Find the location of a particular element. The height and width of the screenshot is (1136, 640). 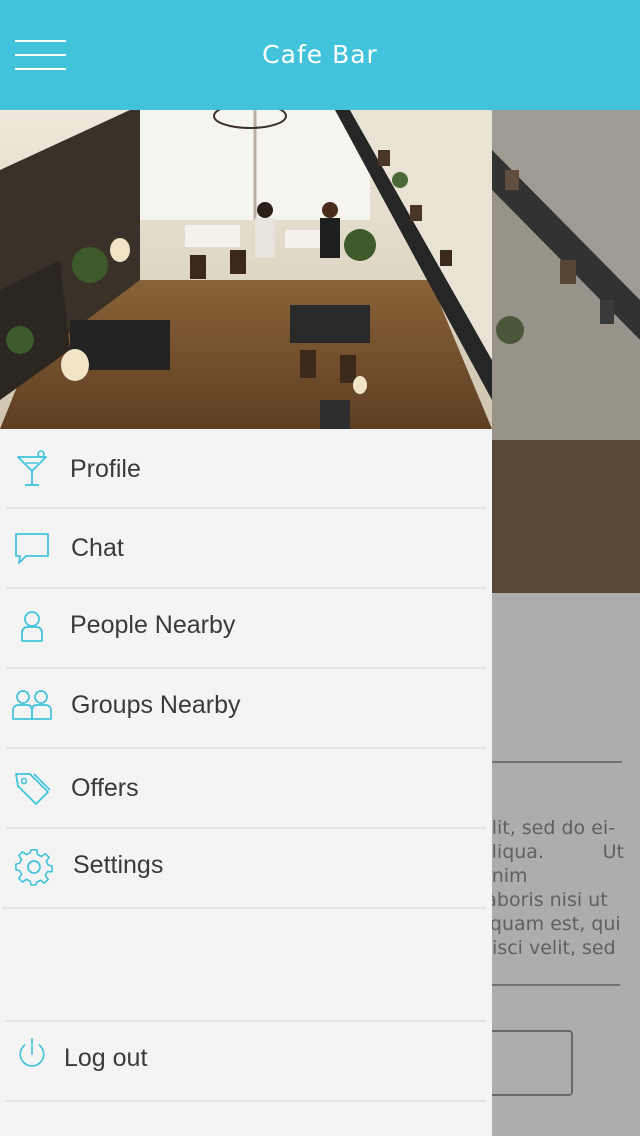

group-icon is located at coordinates (32, 705).